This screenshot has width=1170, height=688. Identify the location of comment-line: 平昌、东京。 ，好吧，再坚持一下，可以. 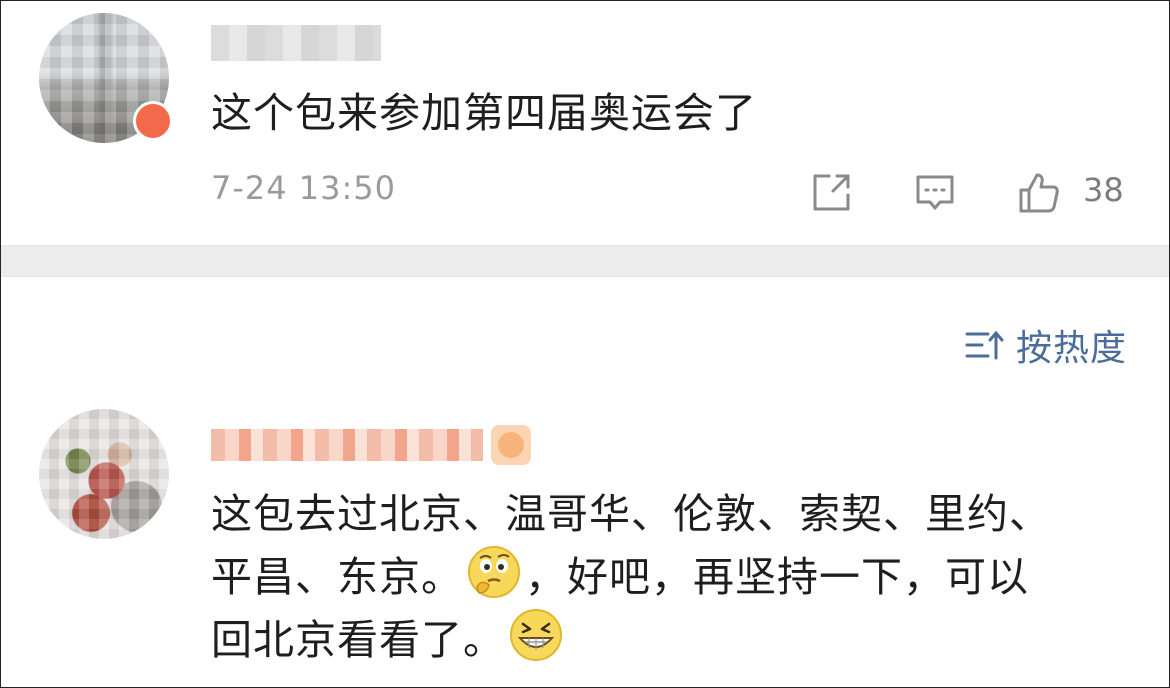
(676, 576).